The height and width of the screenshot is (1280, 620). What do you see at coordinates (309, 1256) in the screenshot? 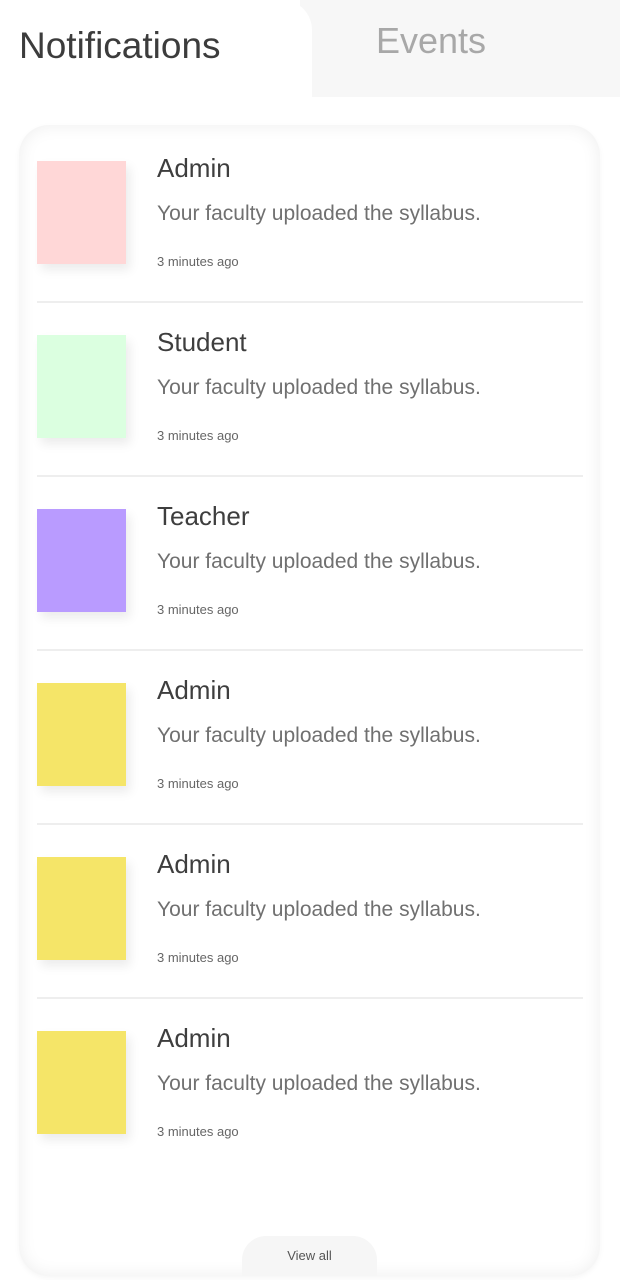
I see `view-all-button: View all` at bounding box center [309, 1256].